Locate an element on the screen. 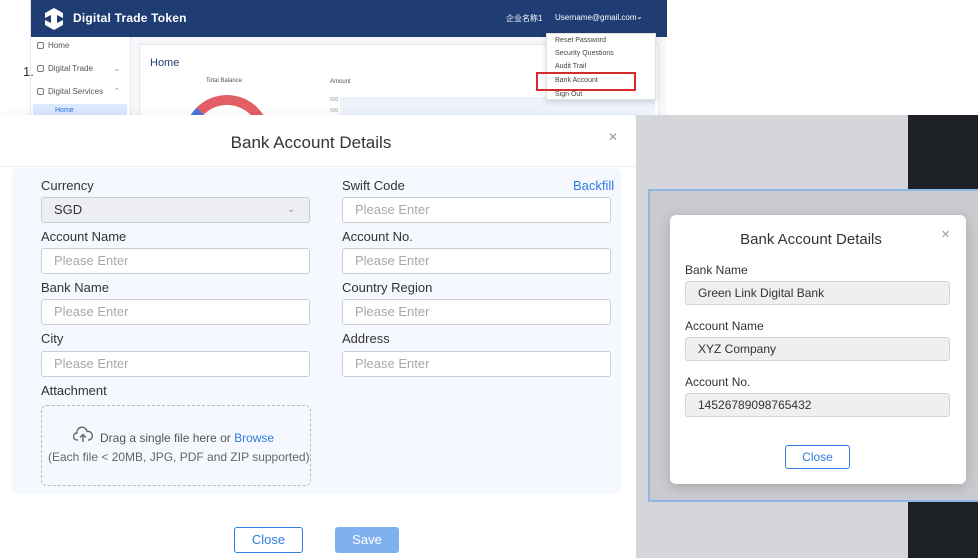 Image resolution: width=978 pixels, height=558 pixels. address-label: Address is located at coordinates (366, 338).